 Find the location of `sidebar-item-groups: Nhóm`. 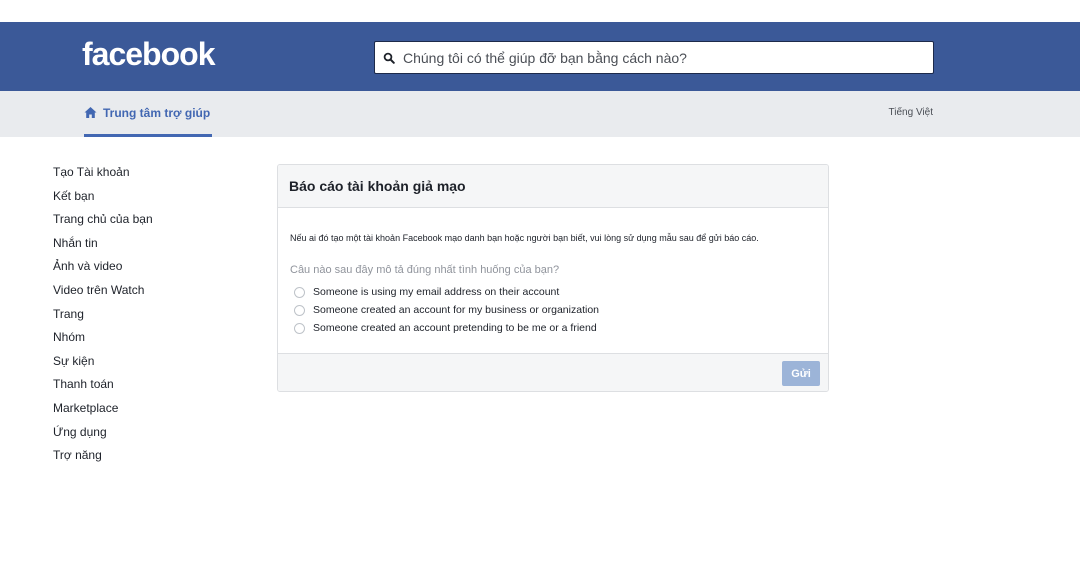

sidebar-item-groups: Nhóm is located at coordinates (148, 341).